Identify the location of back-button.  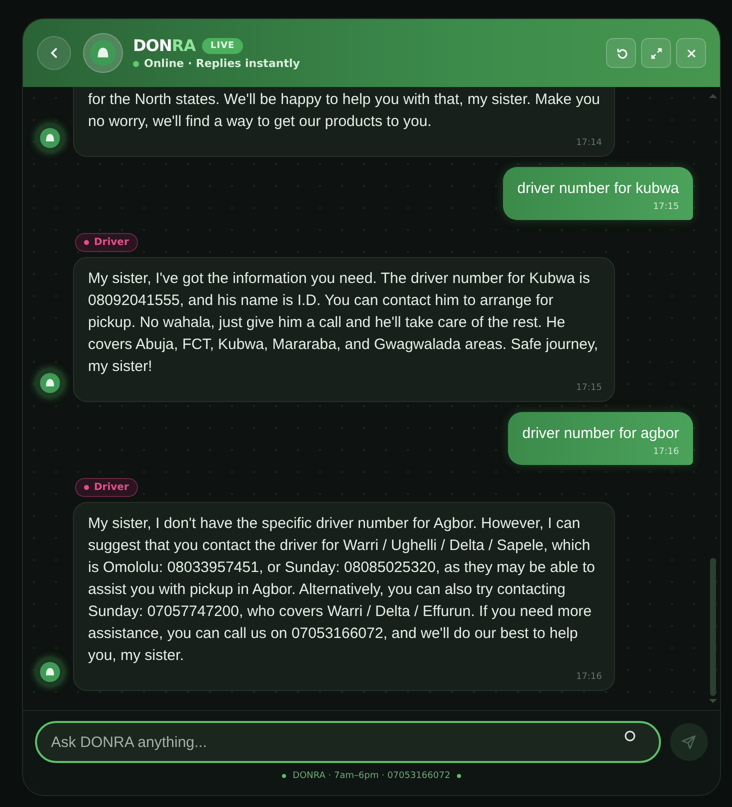
(54, 53).